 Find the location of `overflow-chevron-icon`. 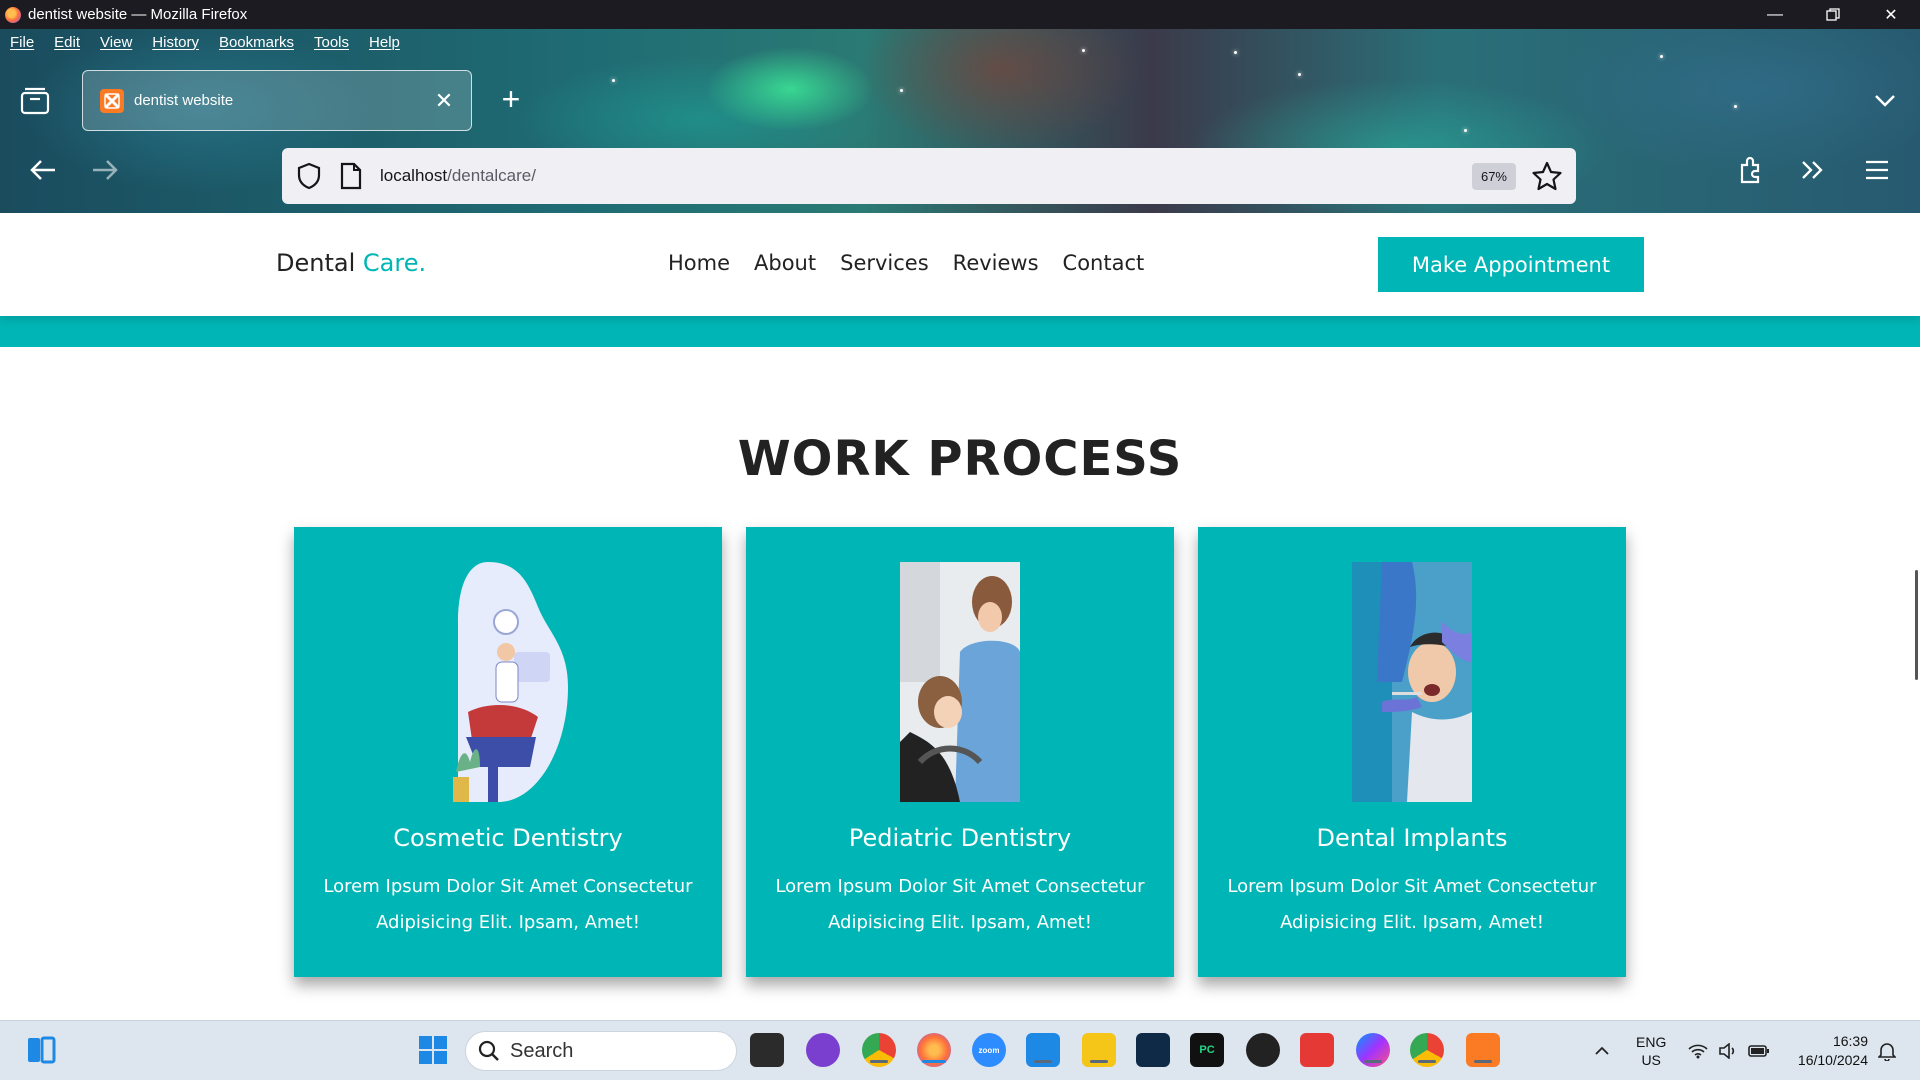

overflow-chevron-icon is located at coordinates (1813, 170).